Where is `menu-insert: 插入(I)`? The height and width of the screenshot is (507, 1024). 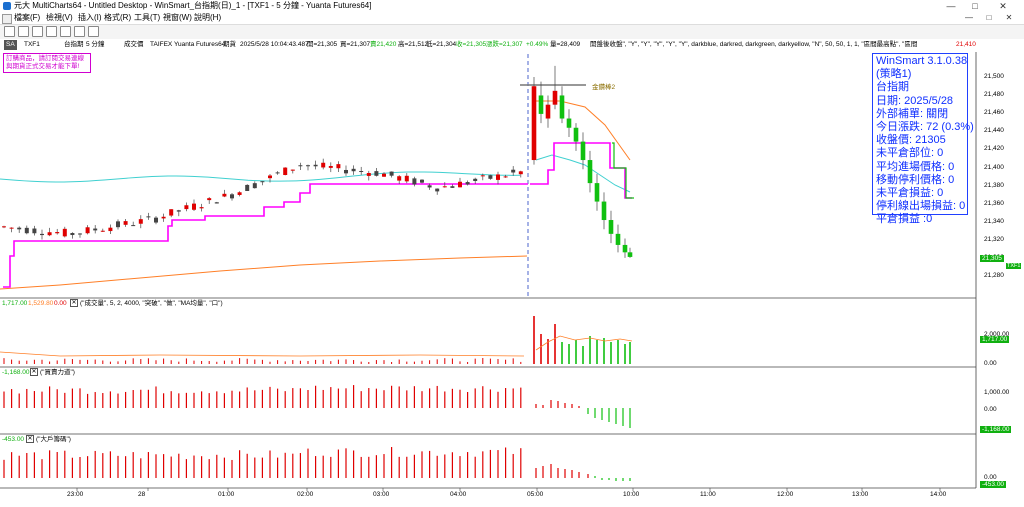 menu-insert: 插入(I) is located at coordinates (90, 18).